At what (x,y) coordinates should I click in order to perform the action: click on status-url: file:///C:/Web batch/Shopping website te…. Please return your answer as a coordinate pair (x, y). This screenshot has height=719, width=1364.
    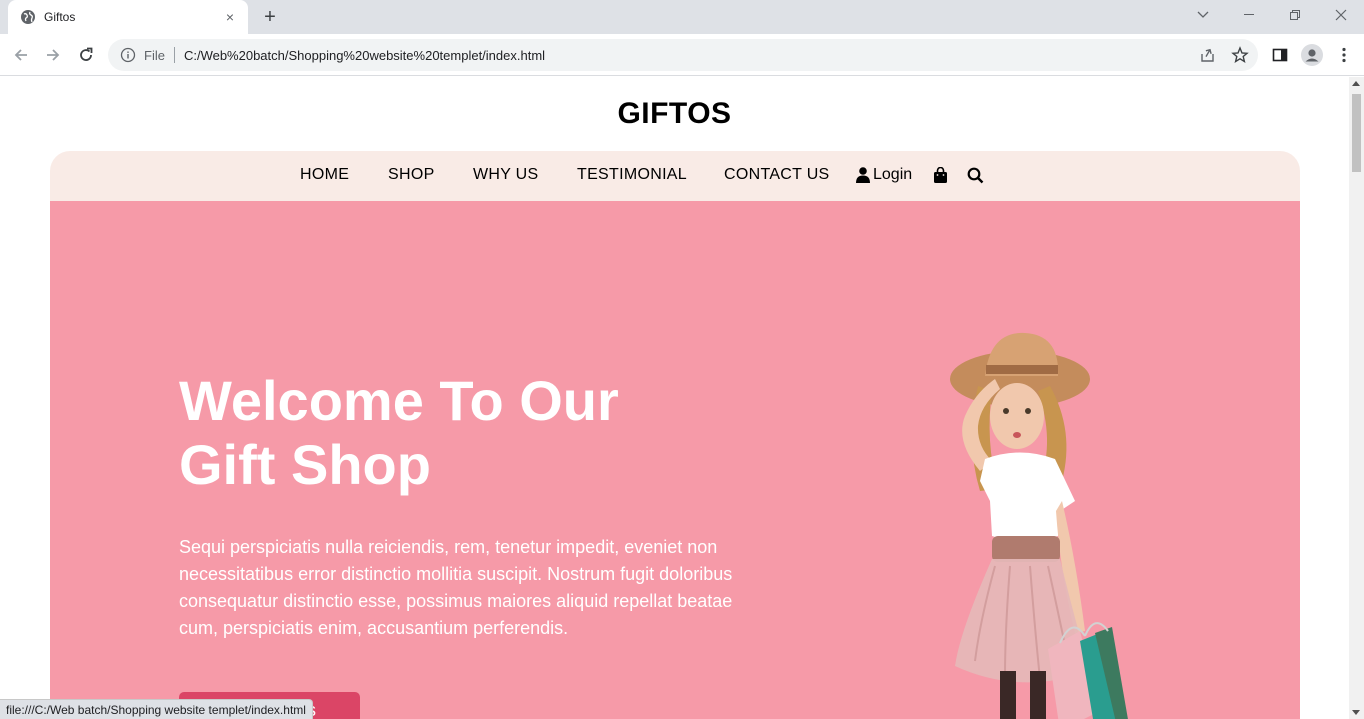
    Looking at the image, I should click on (156, 709).